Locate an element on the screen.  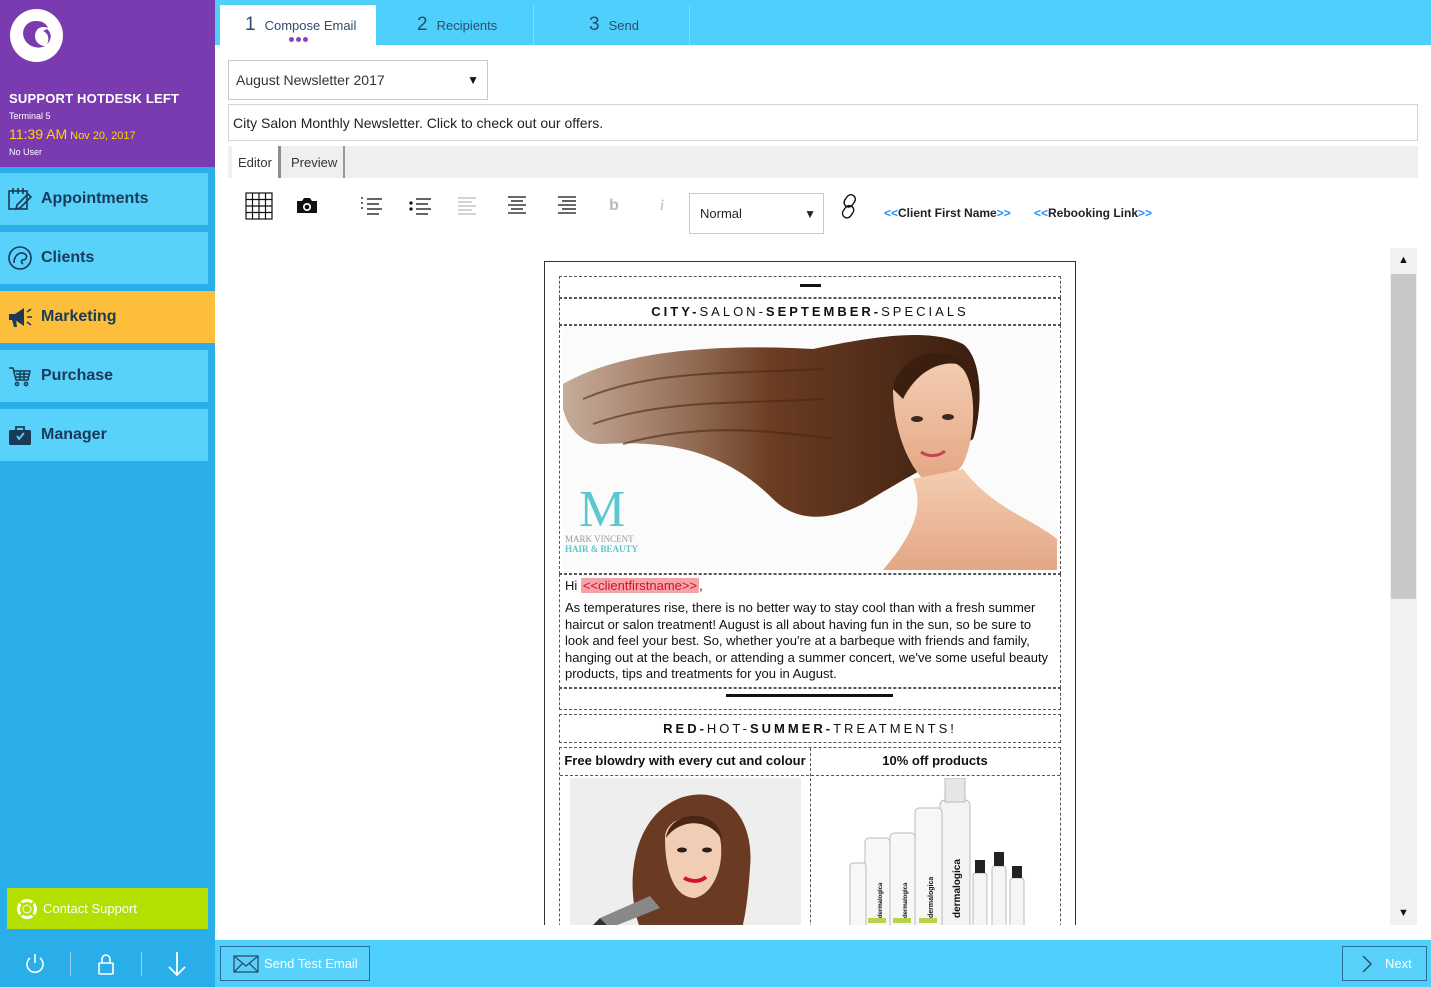
megaphone-icon is located at coordinates (20, 317).